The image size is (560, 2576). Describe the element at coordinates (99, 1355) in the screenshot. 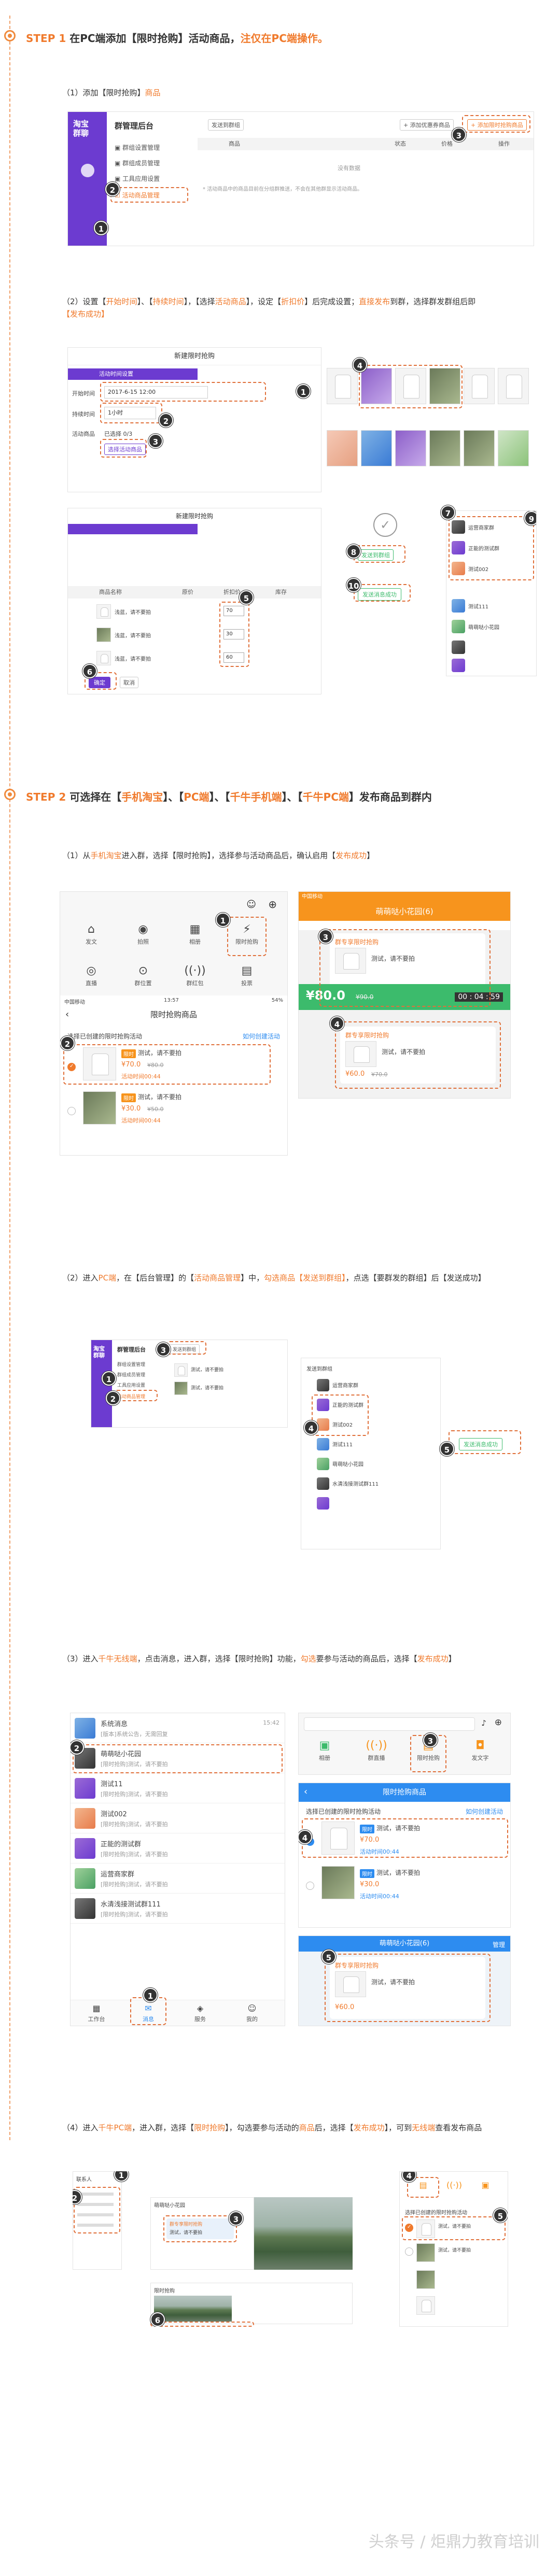

I see `pc-logo-line2: 群聊` at that location.